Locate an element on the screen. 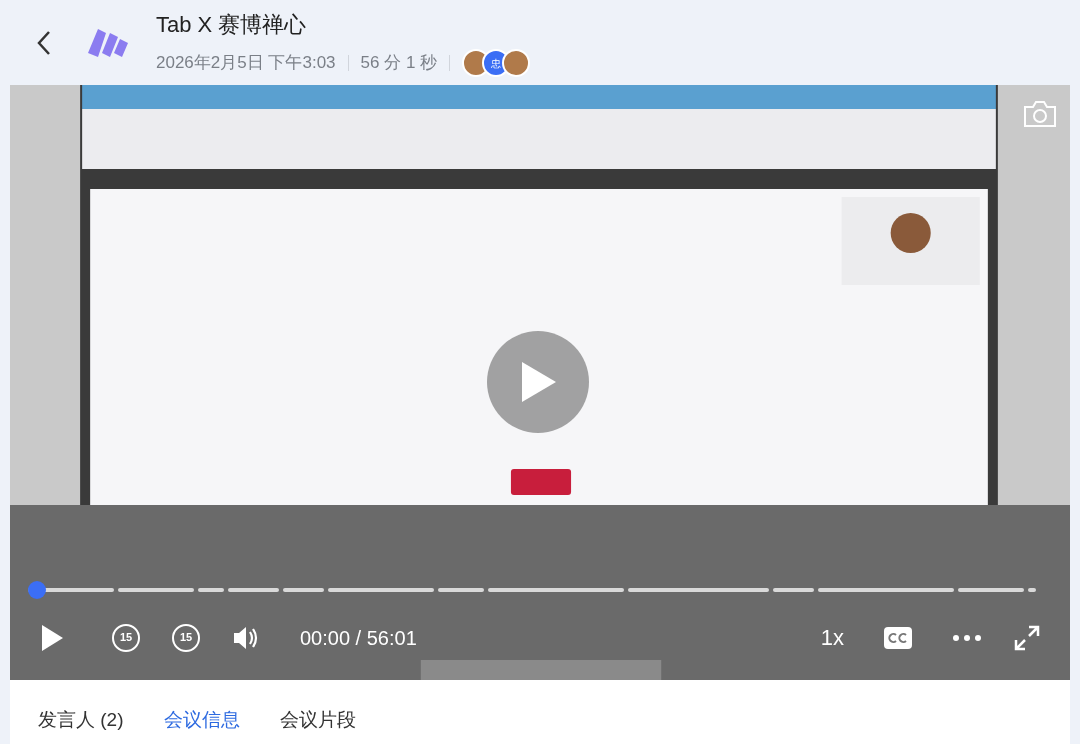 The image size is (1080, 744). captions-icon is located at coordinates (898, 637).